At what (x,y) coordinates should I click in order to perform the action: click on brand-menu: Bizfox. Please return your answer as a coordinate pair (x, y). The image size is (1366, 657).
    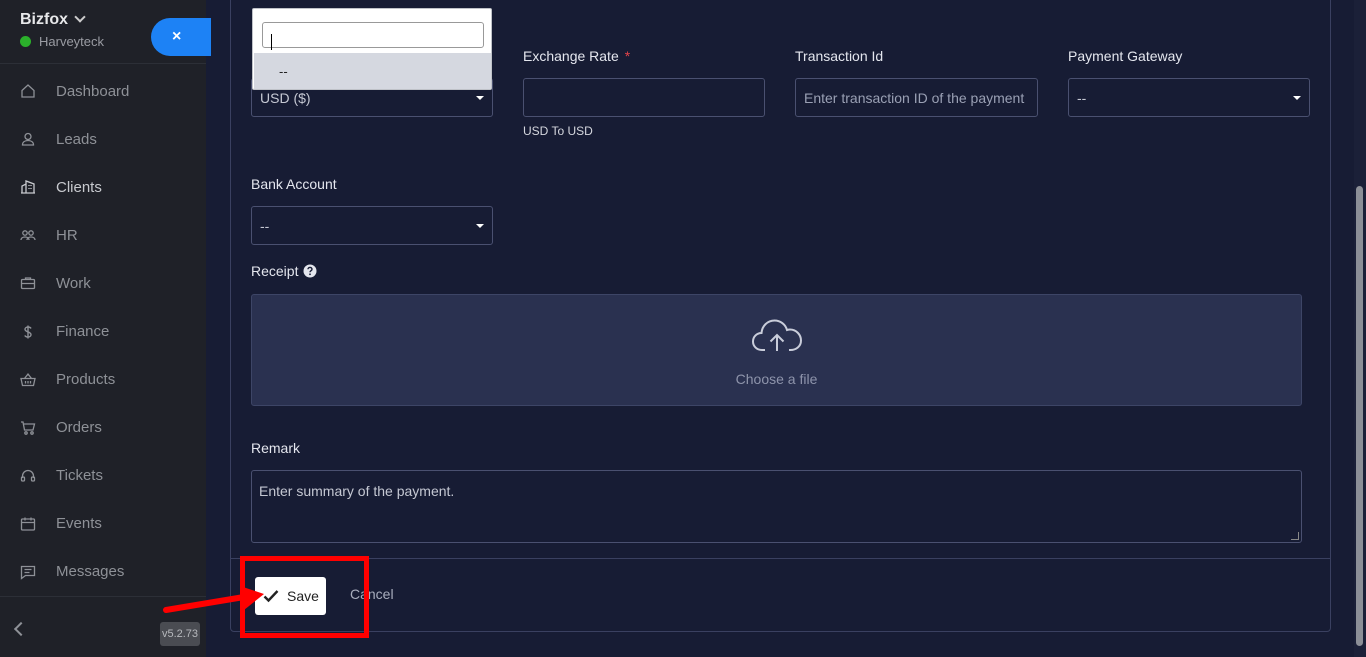
    Looking at the image, I should click on (53, 20).